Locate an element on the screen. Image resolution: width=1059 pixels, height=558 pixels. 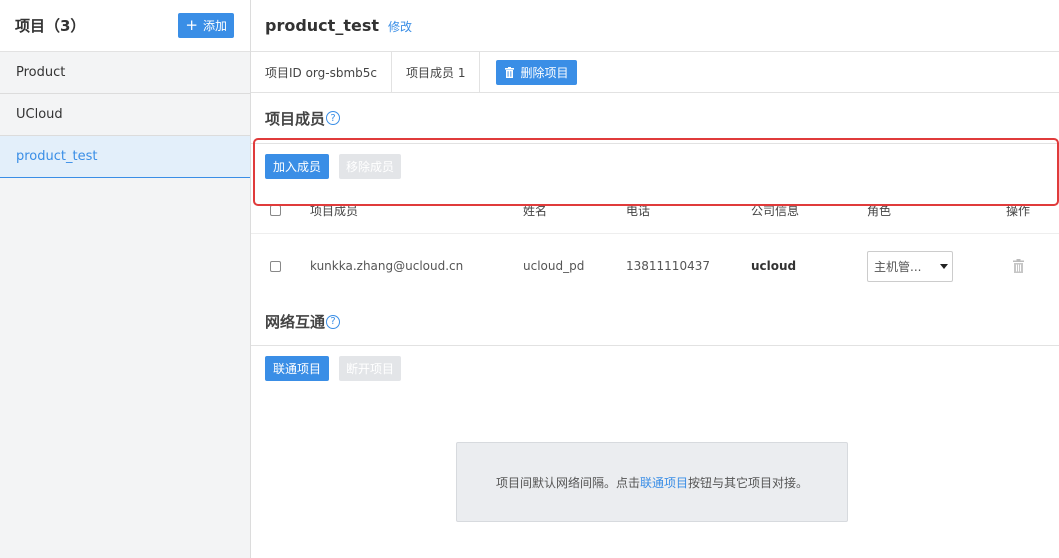
select-all-checkbox is located at coordinates (275, 210).